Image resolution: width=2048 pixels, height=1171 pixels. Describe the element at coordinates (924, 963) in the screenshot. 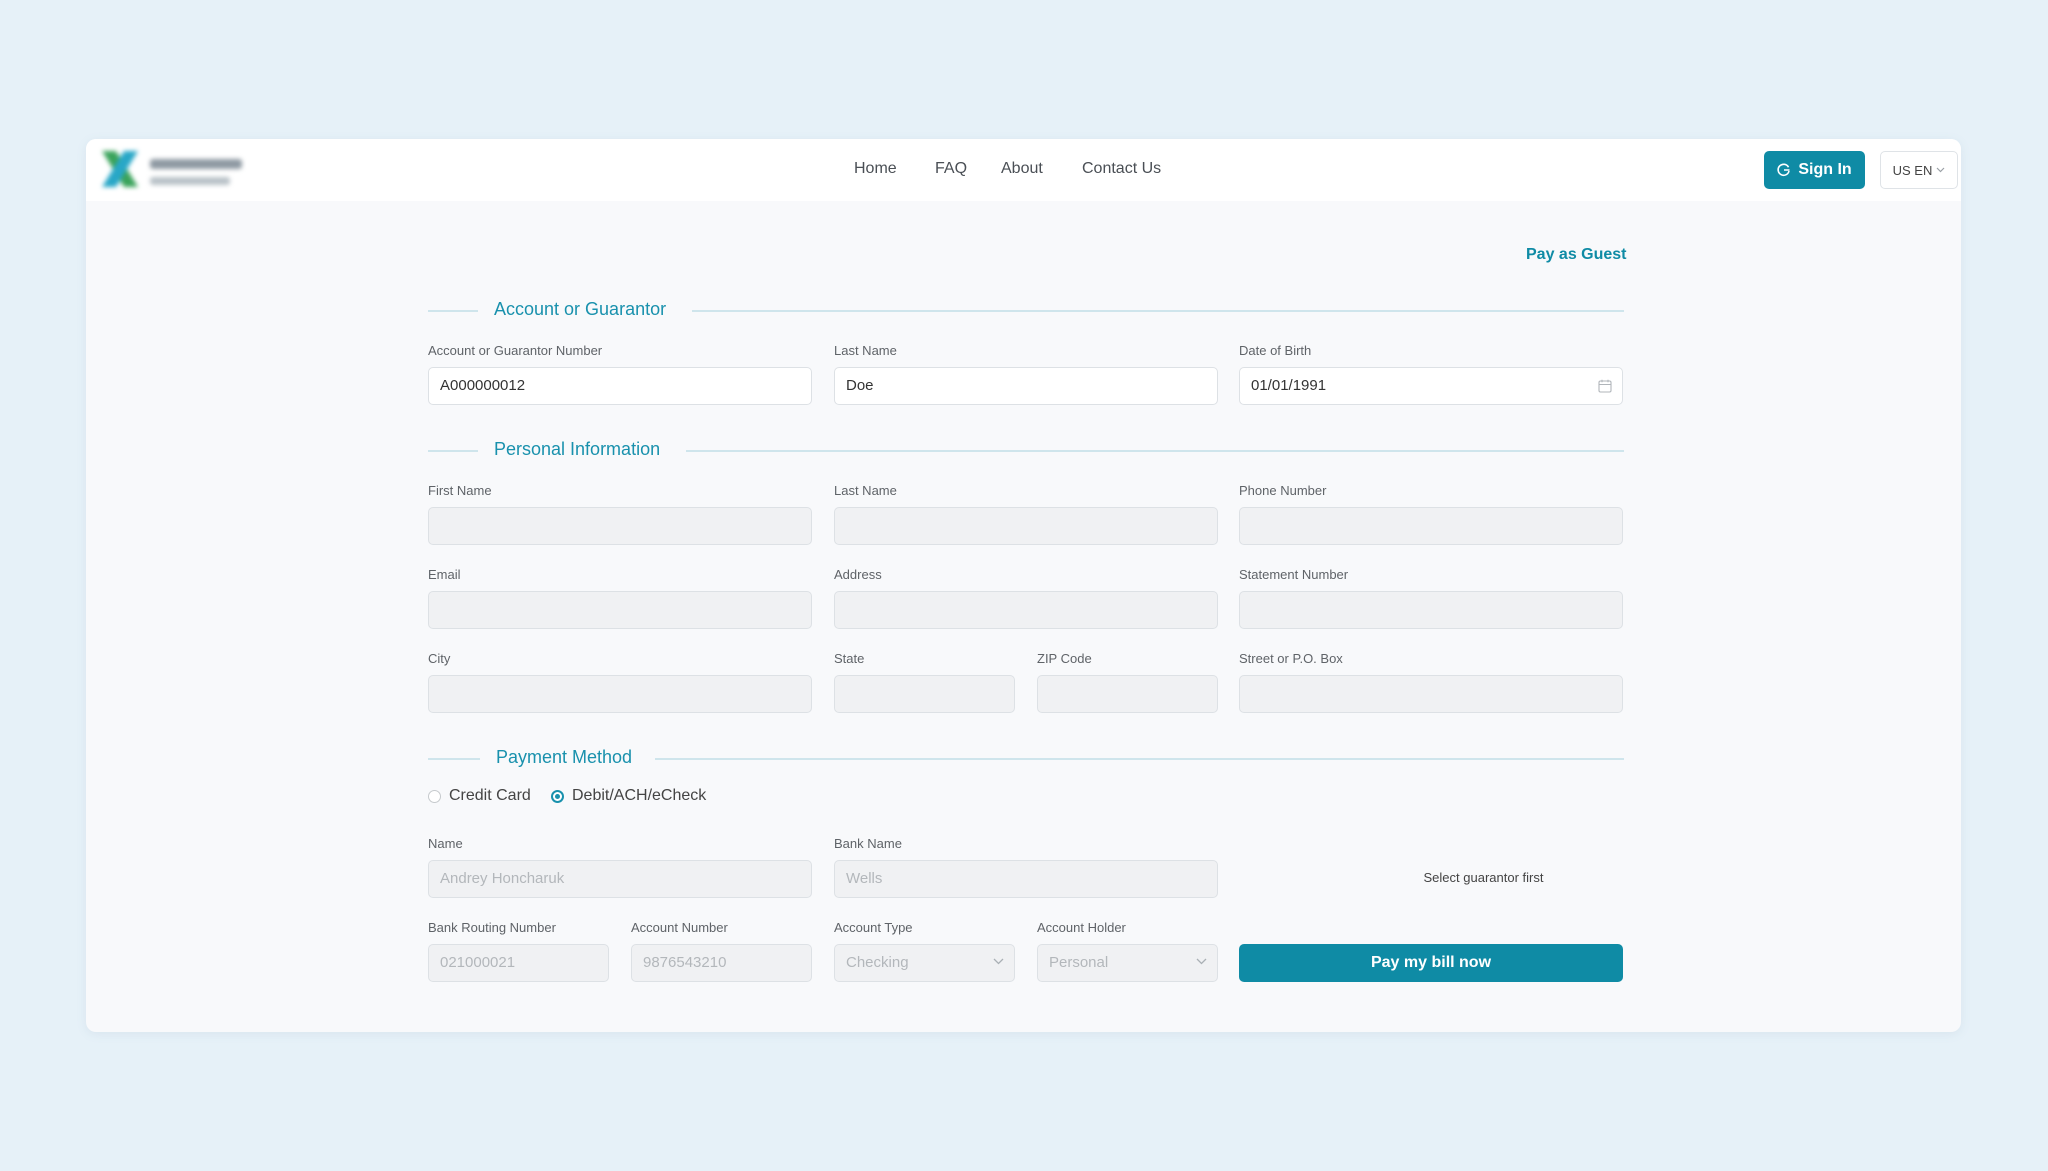

I see `account-type-select: Checking` at that location.